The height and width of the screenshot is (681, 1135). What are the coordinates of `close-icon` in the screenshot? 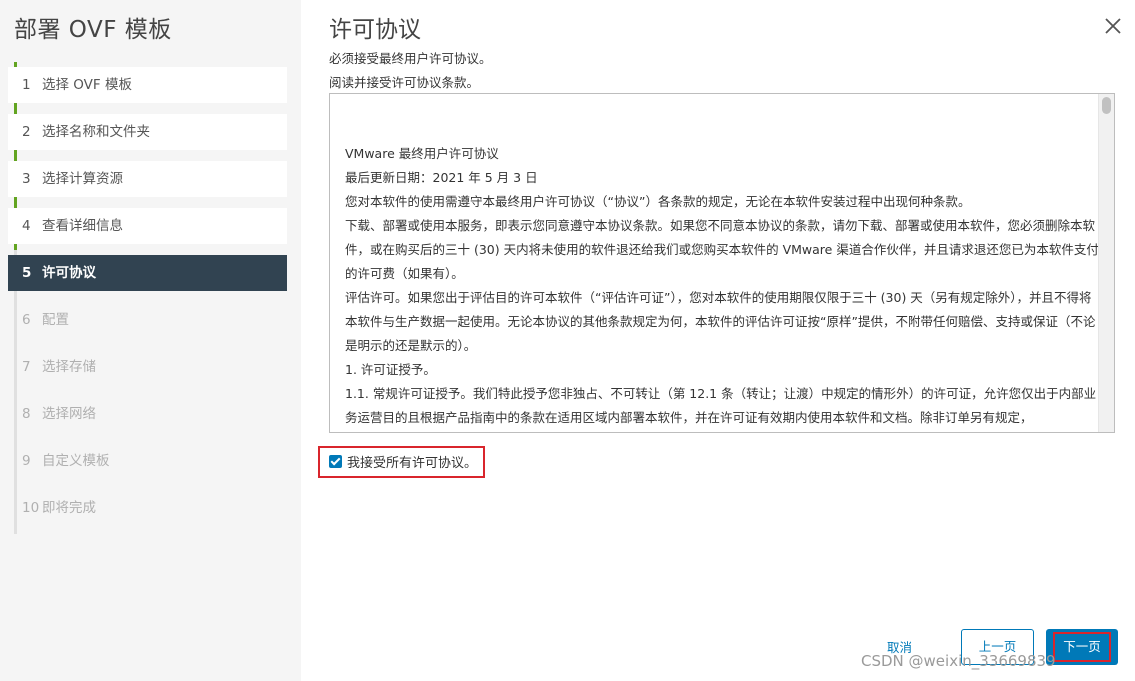 It's located at (1113, 26).